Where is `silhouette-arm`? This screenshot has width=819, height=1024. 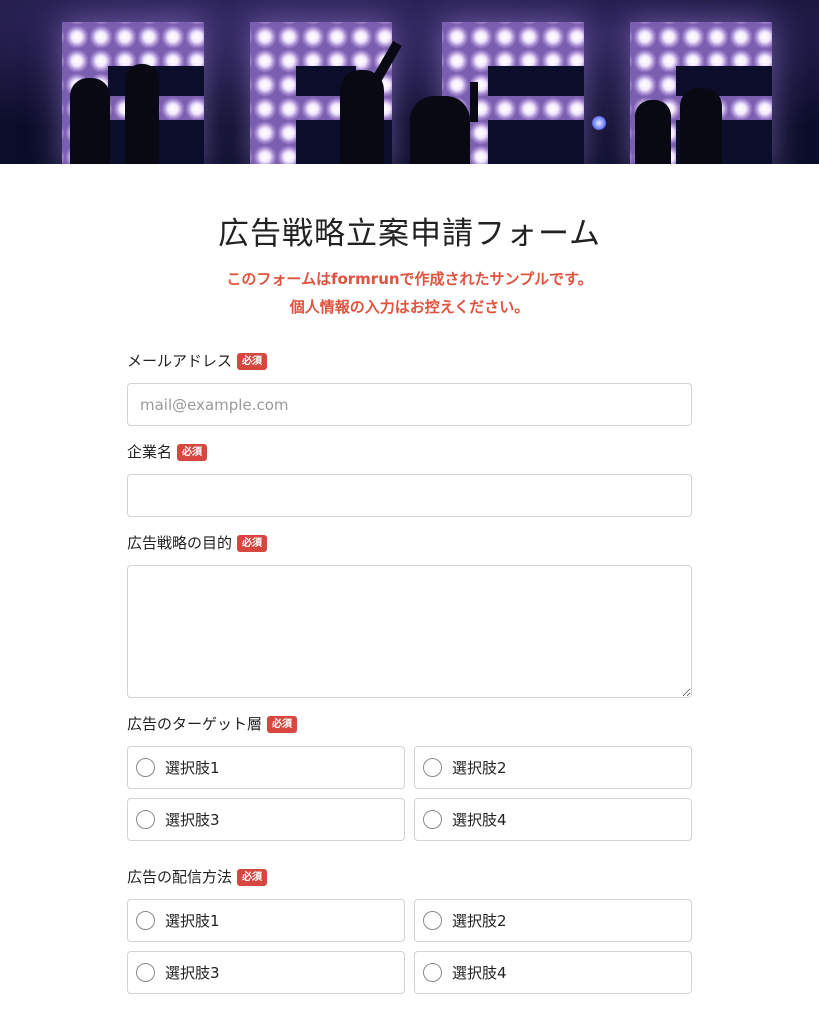 silhouette-arm is located at coordinates (474, 102).